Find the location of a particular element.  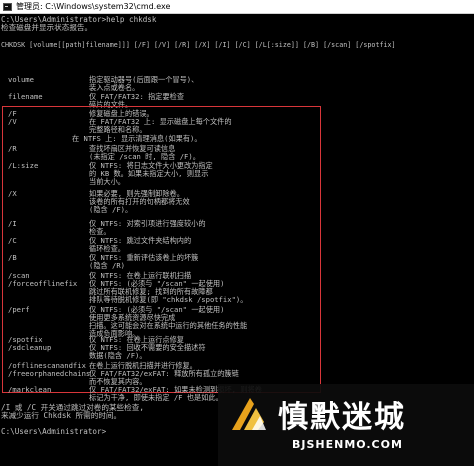

option-name: filename is located at coordinates (25, 96).